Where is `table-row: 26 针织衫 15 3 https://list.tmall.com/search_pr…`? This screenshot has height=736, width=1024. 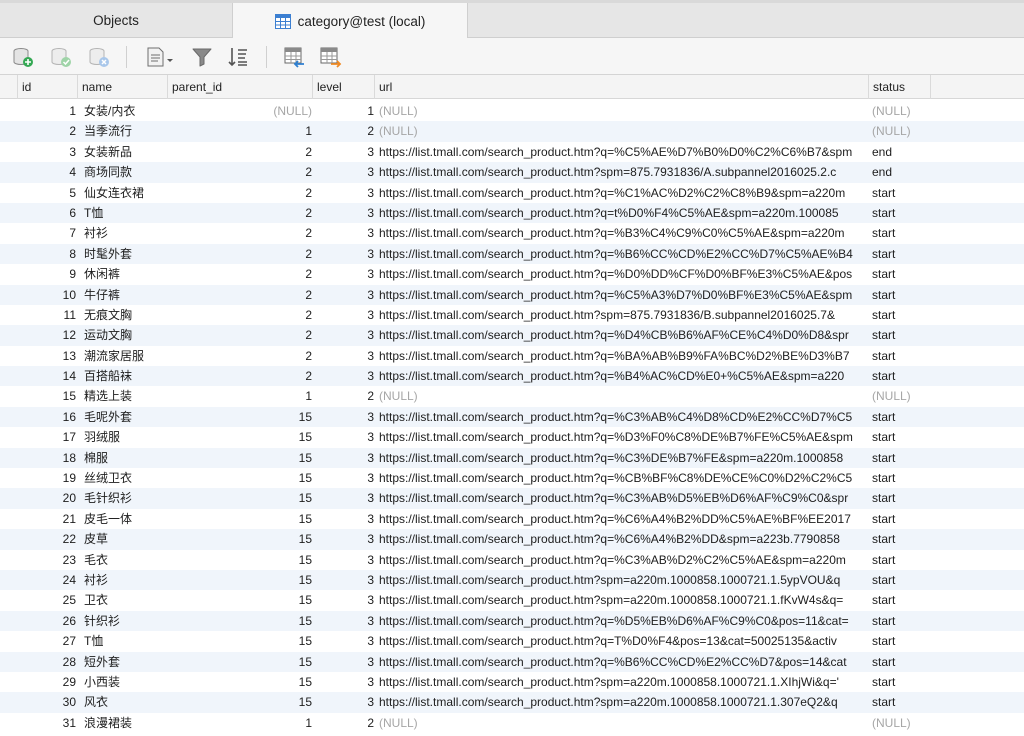 table-row: 26 针织衫 15 3 https://list.tmall.com/search_pr… is located at coordinates (512, 621).